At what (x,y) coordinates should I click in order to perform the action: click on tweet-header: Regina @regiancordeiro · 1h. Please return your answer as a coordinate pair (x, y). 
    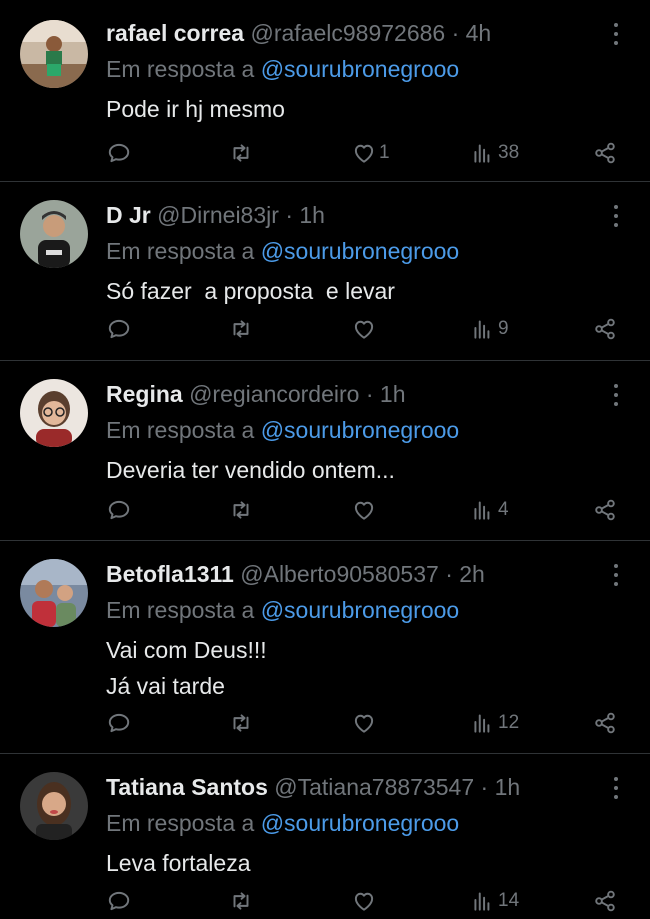
    Looking at the image, I should click on (256, 394).